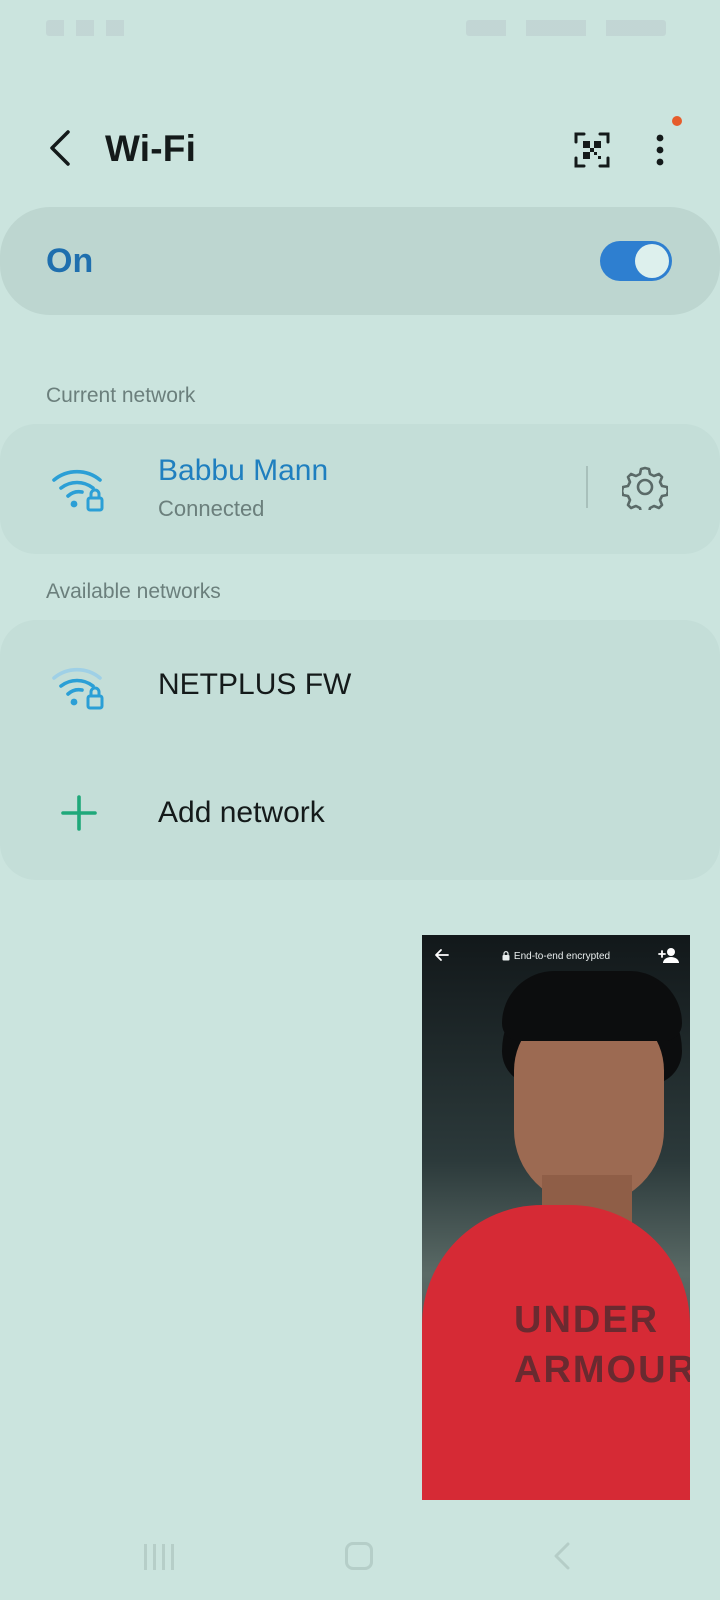  What do you see at coordinates (133, 591) in the screenshot?
I see `available-networks-section-label: Available networks` at bounding box center [133, 591].